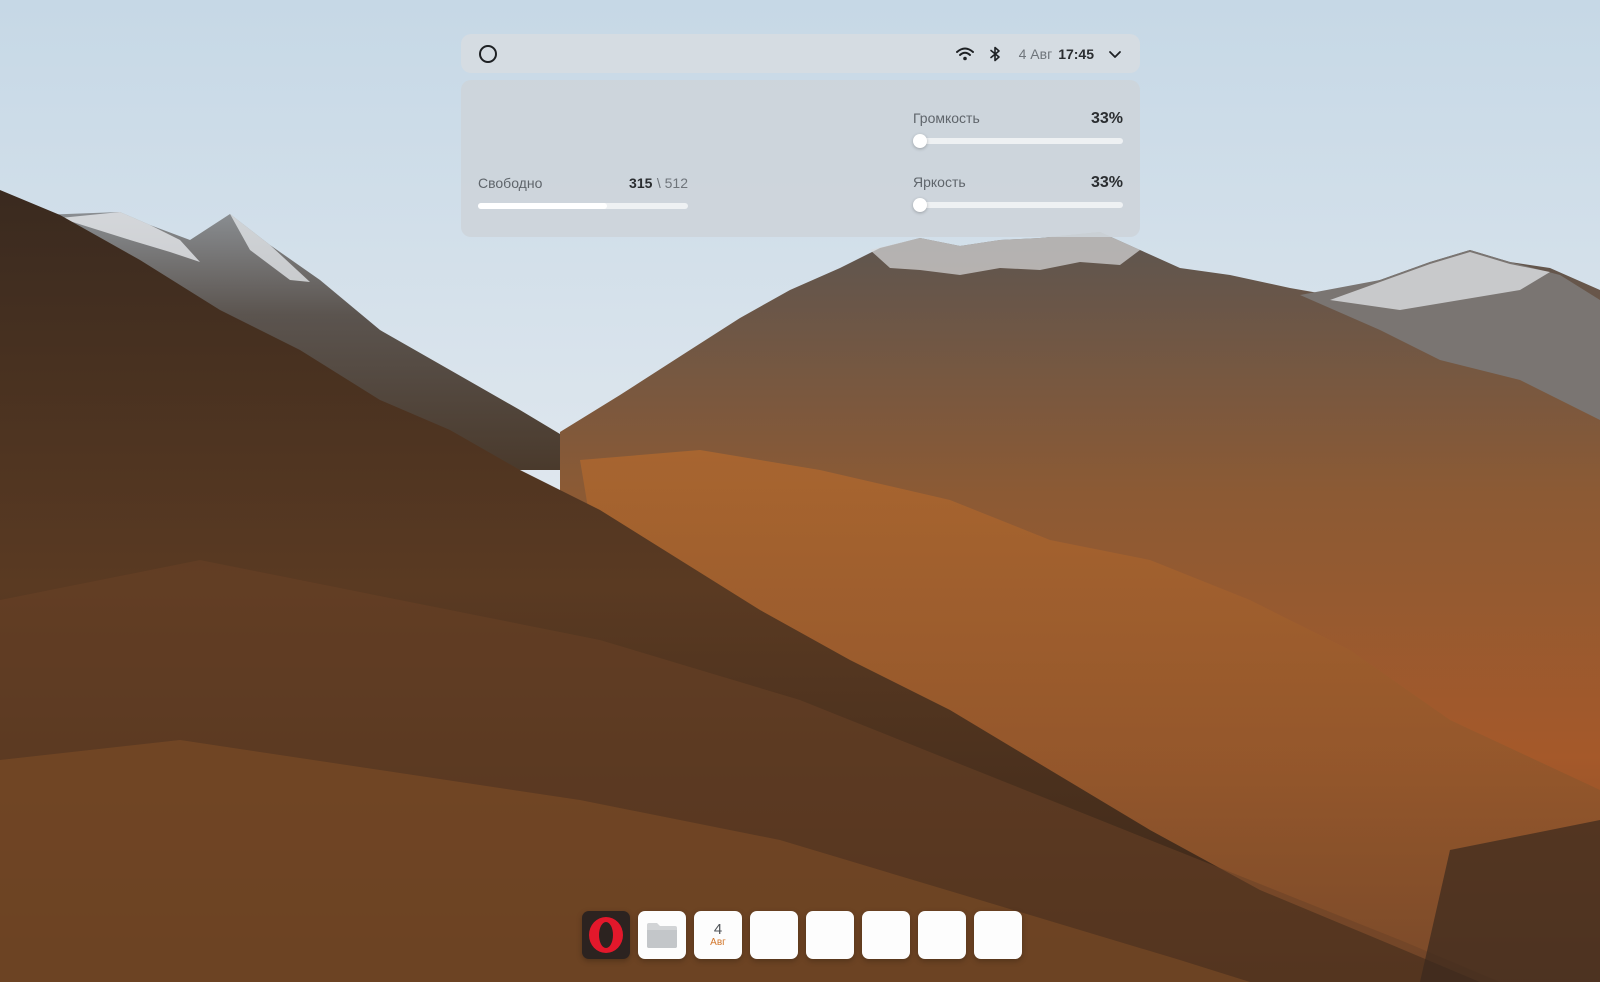  Describe the element at coordinates (488, 54) in the screenshot. I see `circle-logo-icon` at that location.